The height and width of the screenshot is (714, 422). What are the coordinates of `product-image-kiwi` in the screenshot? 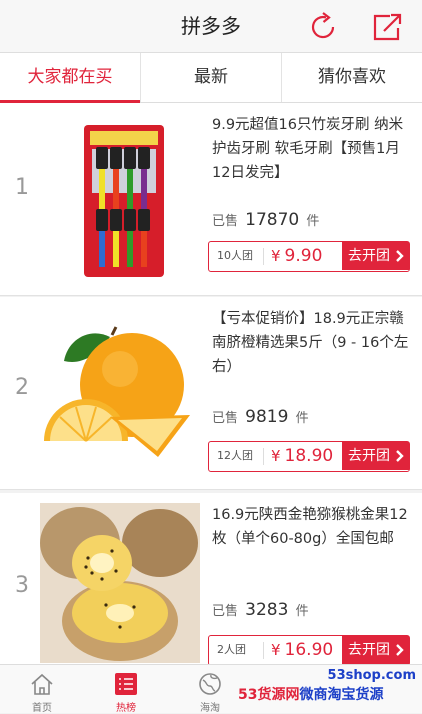 It's located at (120, 583).